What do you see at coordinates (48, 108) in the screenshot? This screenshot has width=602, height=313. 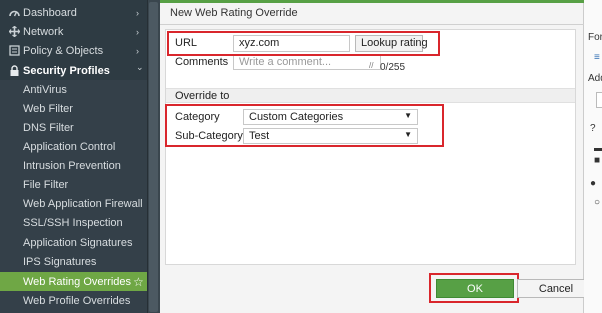 I see `sidebar-item-label: Web Filter` at bounding box center [48, 108].